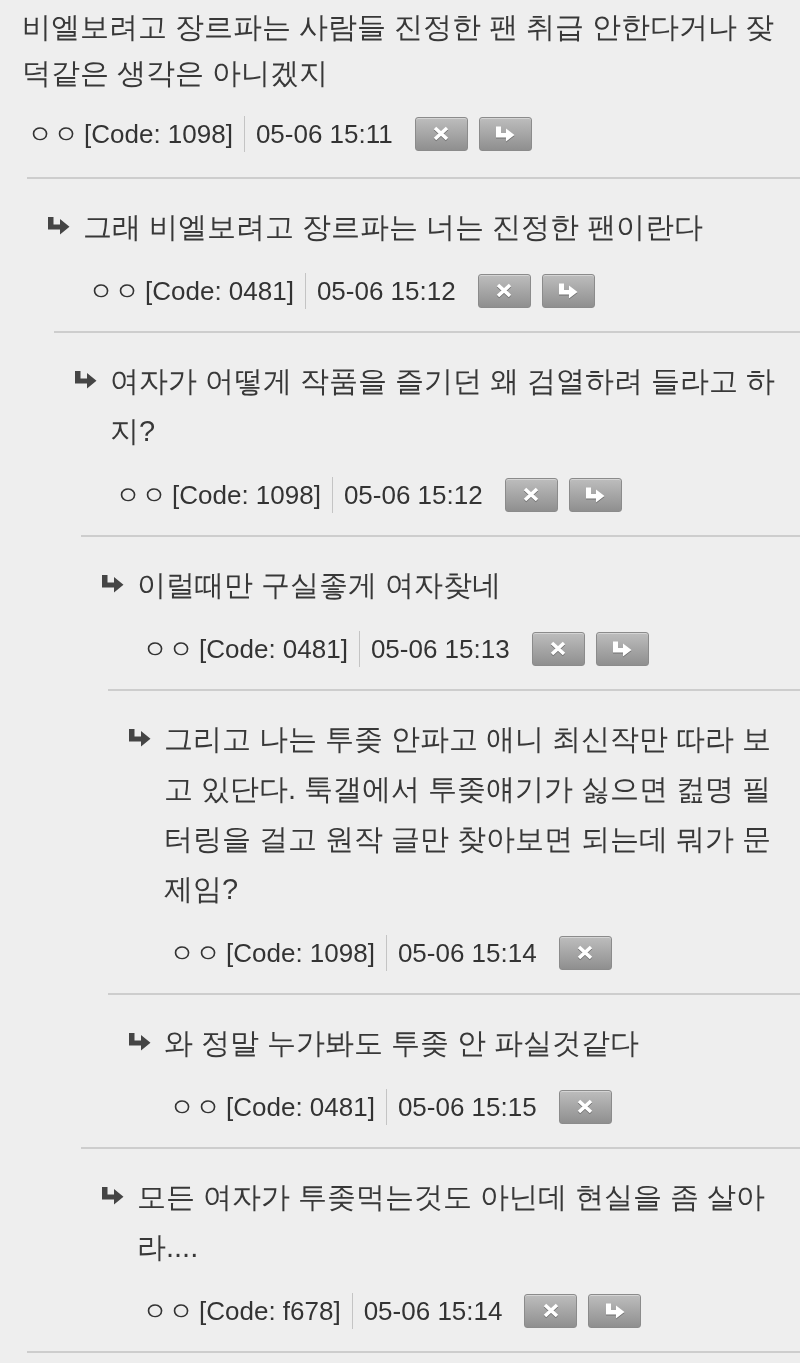 This screenshot has height=1363, width=800. Describe the element at coordinates (324, 134) in the screenshot. I see `post-date: 05-06 15:11` at that location.